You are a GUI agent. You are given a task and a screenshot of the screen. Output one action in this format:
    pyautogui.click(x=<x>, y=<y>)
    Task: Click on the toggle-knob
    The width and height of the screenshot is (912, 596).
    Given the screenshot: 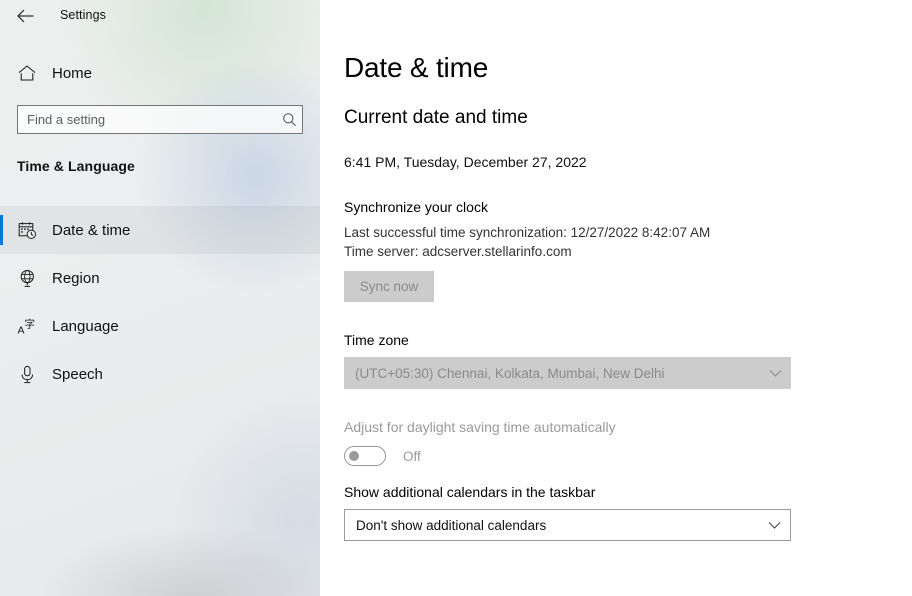 What is the action you would take?
    pyautogui.click(x=354, y=456)
    